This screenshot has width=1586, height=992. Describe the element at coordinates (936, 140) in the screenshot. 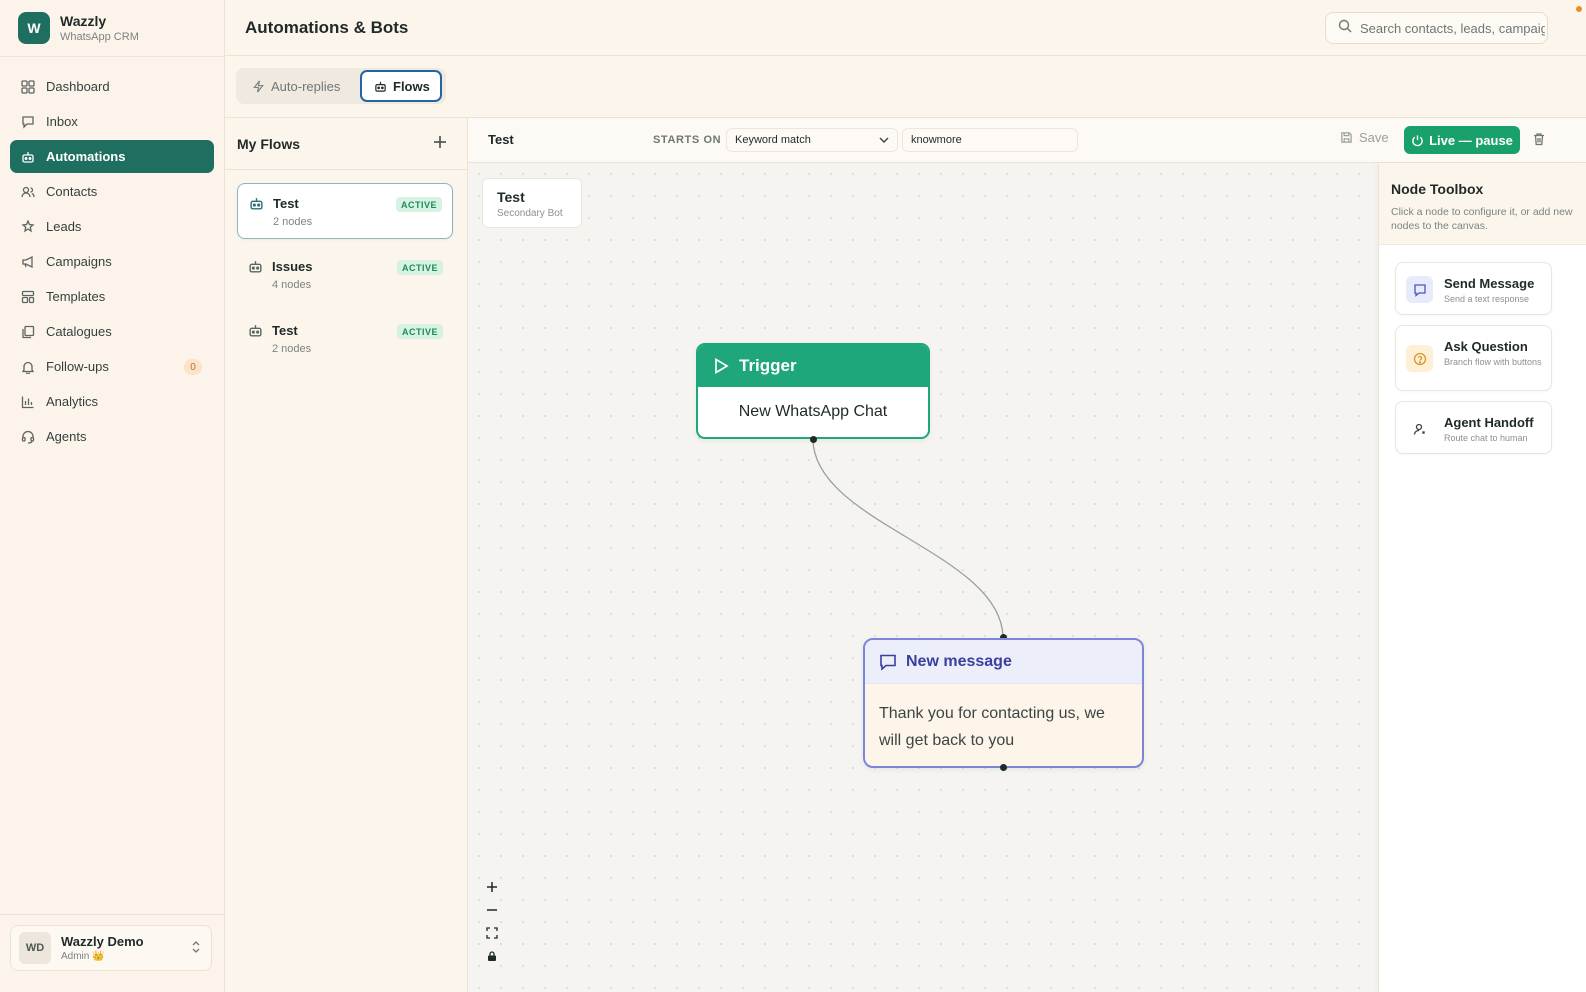

I see `keyword-value: knowmore` at that location.